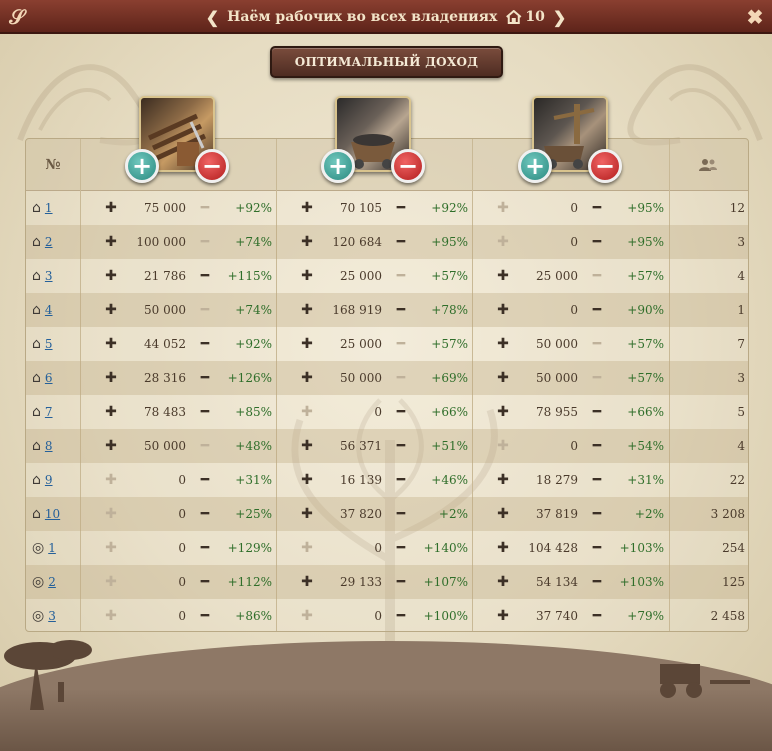  I want to click on chevron-right-icon: ❯, so click(559, 17).